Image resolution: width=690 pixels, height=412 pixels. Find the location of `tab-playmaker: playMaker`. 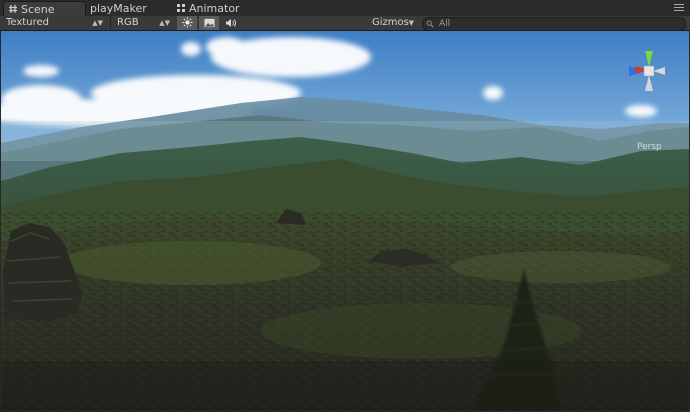

tab-playmaker: playMaker is located at coordinates (118, 8).